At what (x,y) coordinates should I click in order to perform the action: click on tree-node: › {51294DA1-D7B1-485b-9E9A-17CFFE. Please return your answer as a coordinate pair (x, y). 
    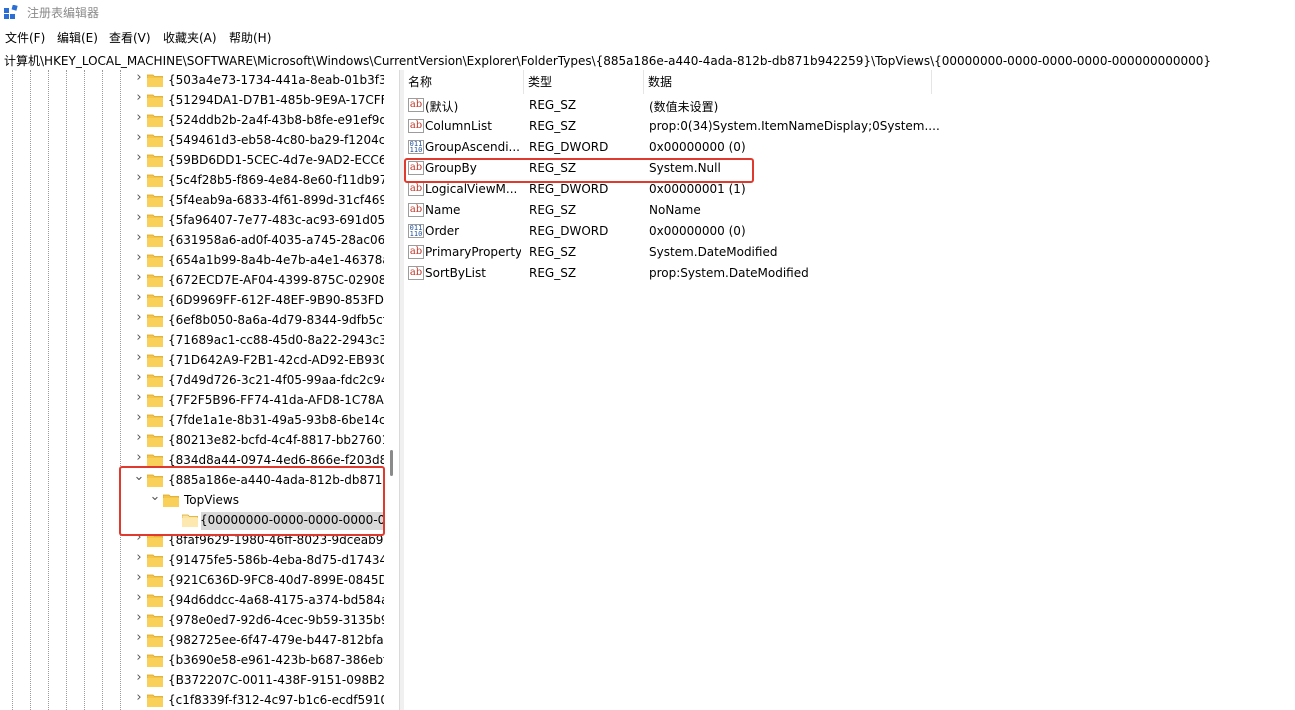
    Looking at the image, I should click on (192, 101).